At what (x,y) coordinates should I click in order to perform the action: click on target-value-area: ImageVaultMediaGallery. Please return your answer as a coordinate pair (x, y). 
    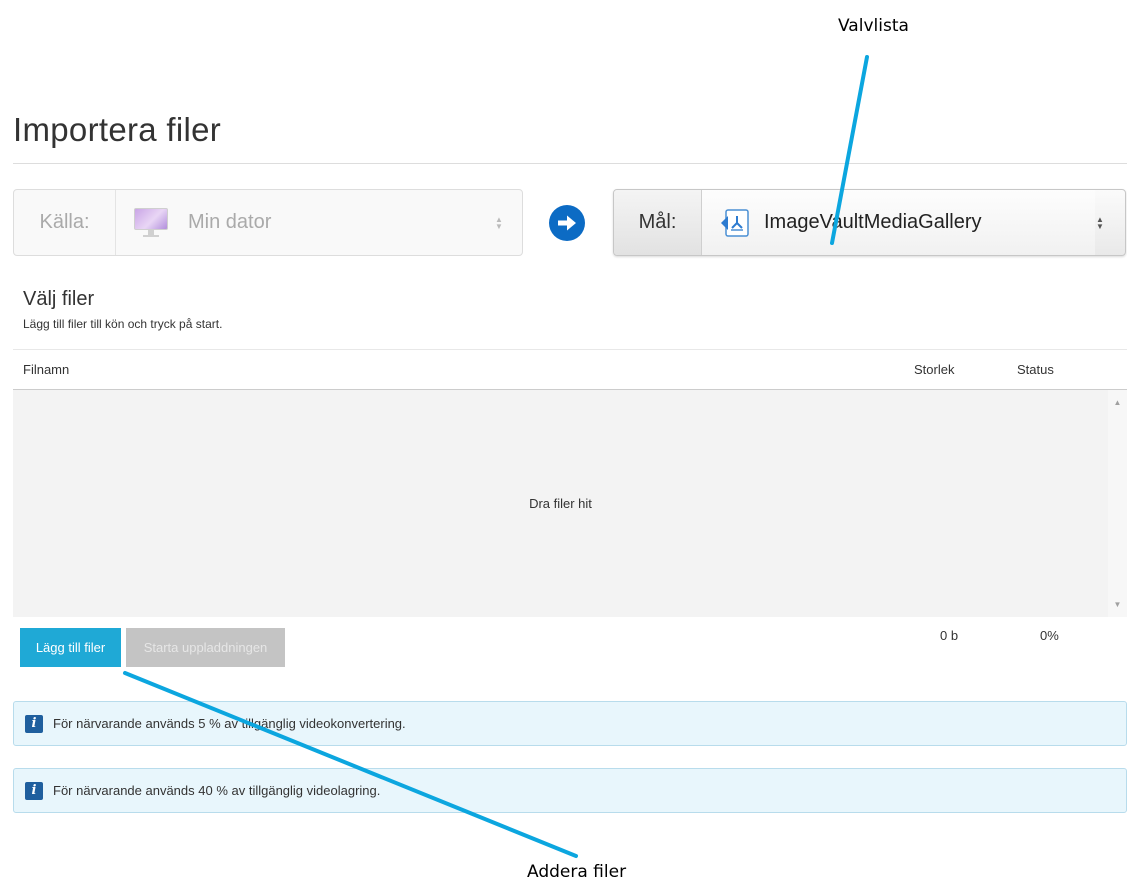
    Looking at the image, I should click on (898, 222).